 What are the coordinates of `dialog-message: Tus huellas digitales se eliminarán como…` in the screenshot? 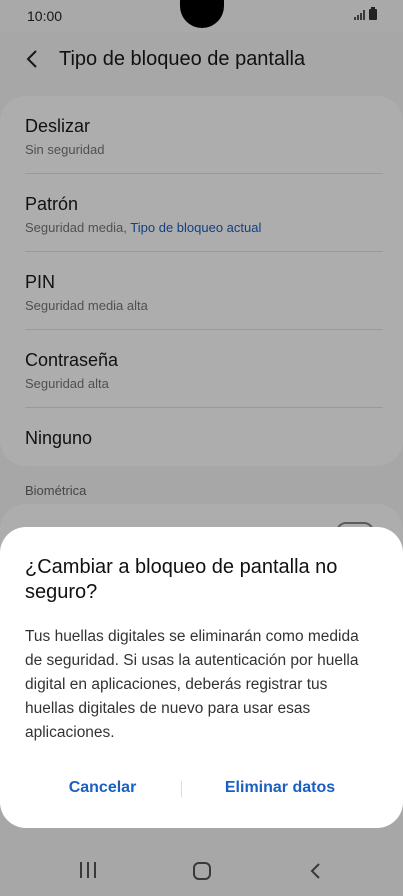 It's located at (192, 684).